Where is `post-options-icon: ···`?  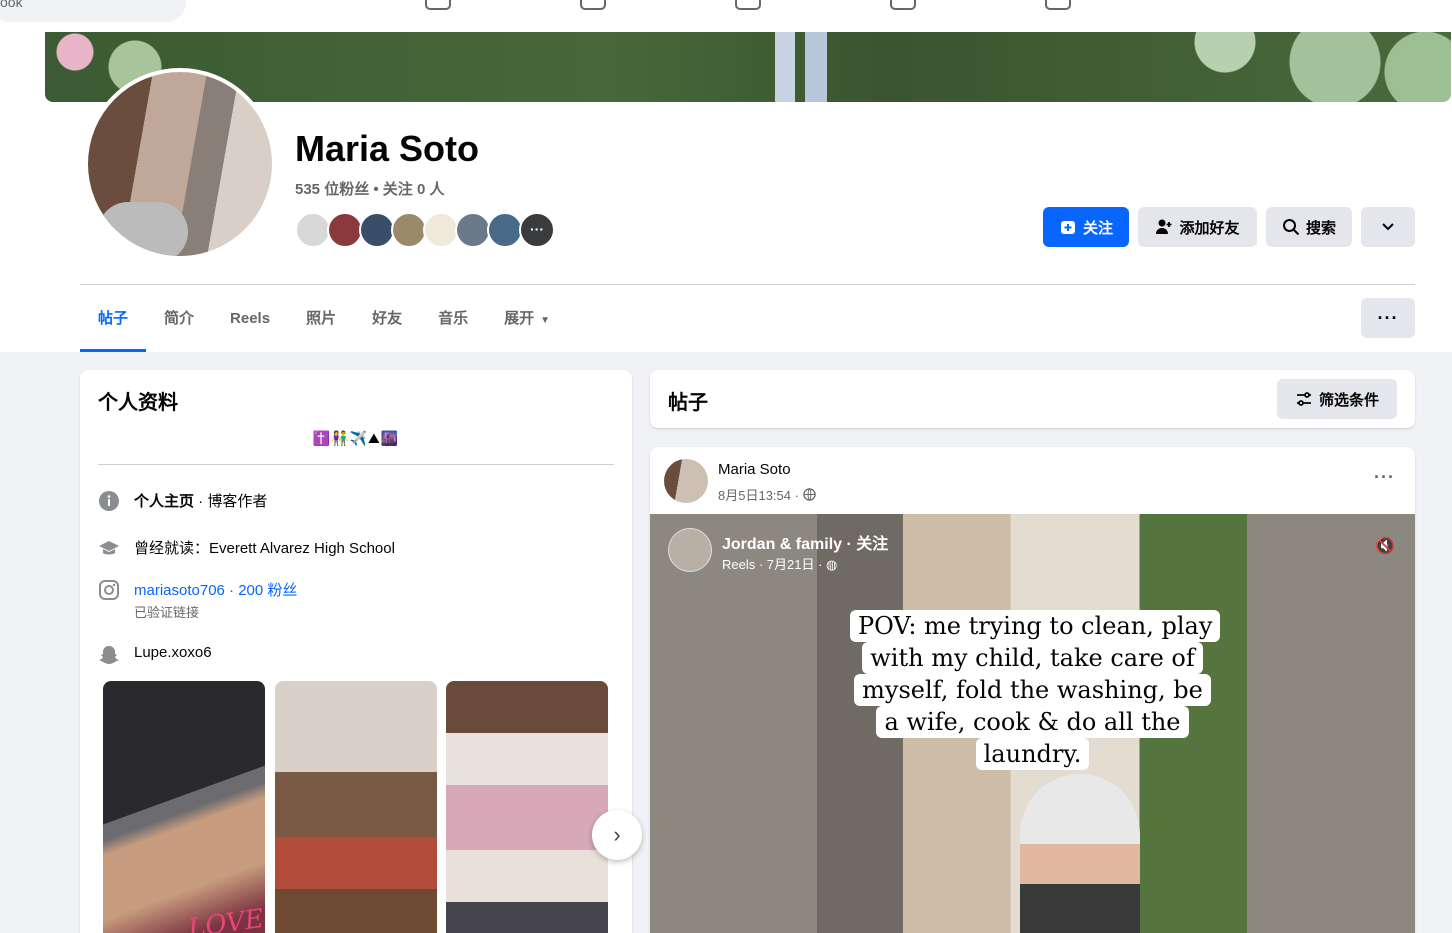
post-options-icon: ··· is located at coordinates (1384, 477).